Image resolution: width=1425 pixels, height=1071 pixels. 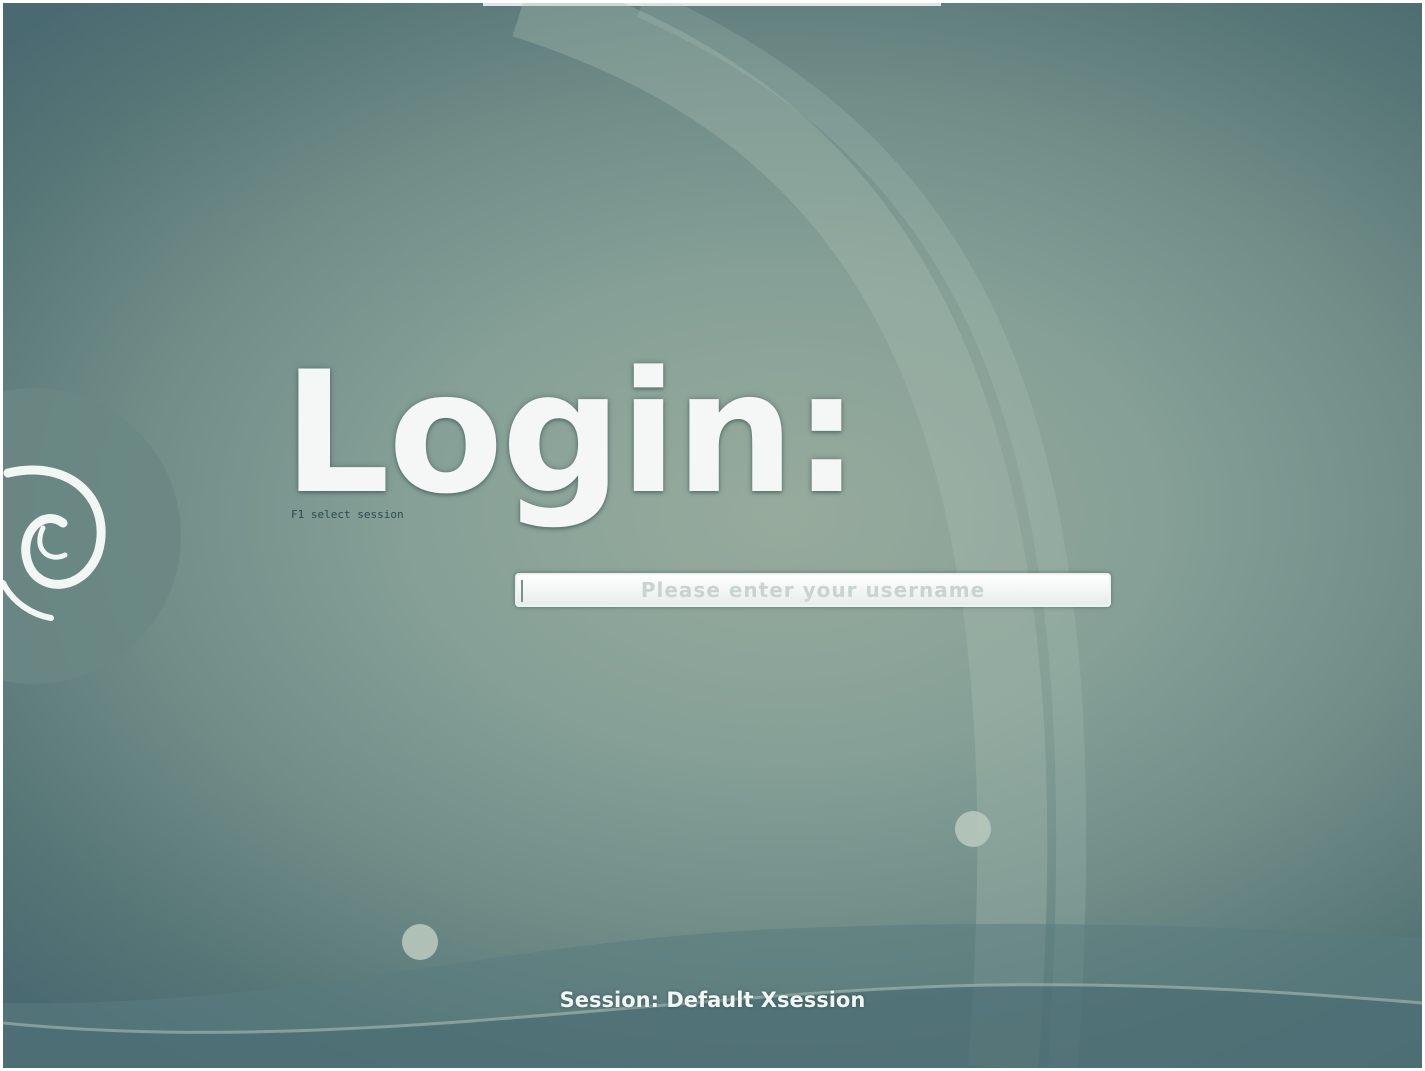 What do you see at coordinates (347, 514) in the screenshot?
I see `session-select-hint: F1 select session` at bounding box center [347, 514].